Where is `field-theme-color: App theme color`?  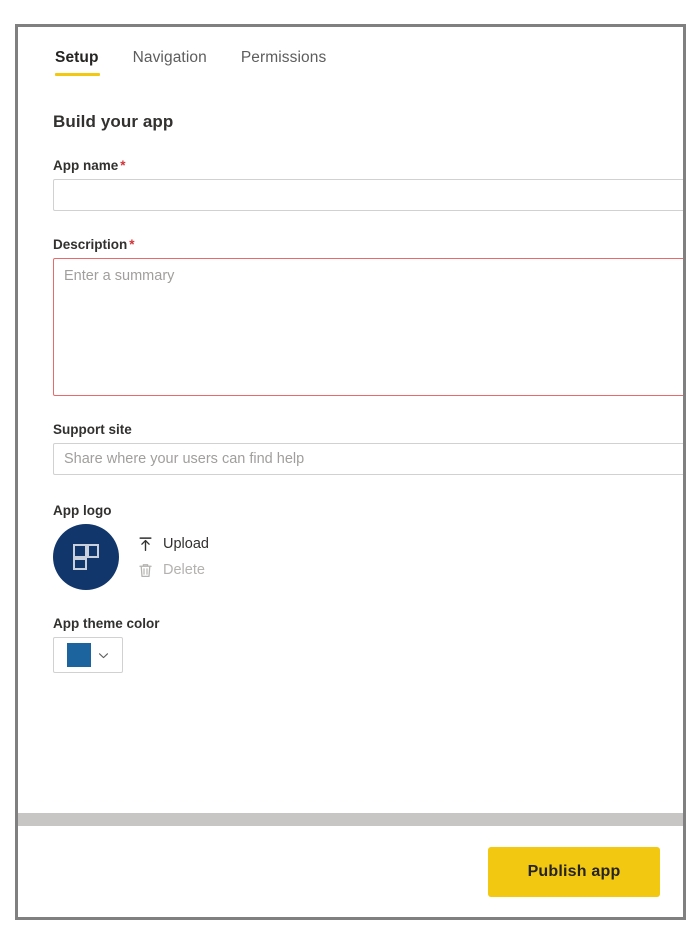 field-theme-color: App theme color is located at coordinates (350, 644).